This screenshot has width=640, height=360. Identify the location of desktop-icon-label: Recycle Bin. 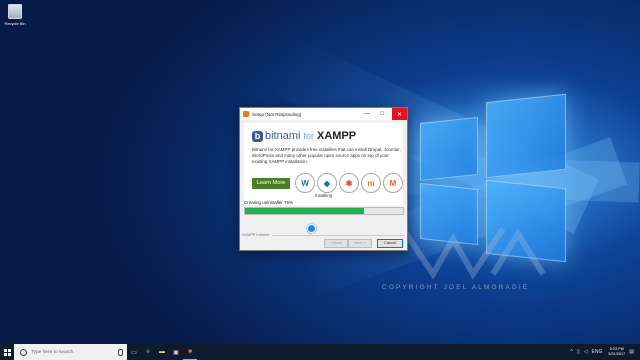
(15, 23).